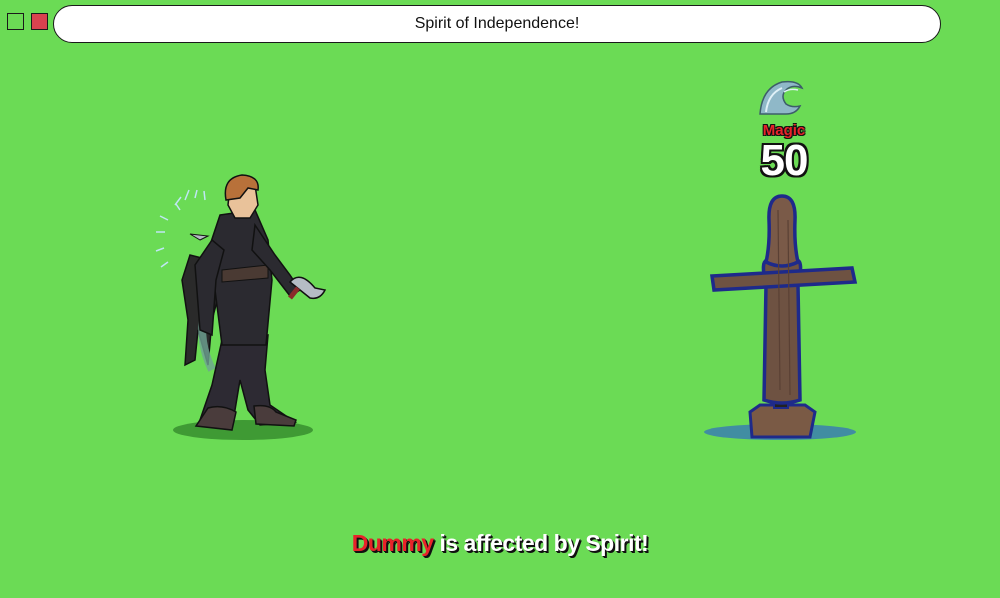 This screenshot has height=598, width=1000. What do you see at coordinates (180, 228) in the screenshot?
I see `spirit-aura-effect` at bounding box center [180, 228].